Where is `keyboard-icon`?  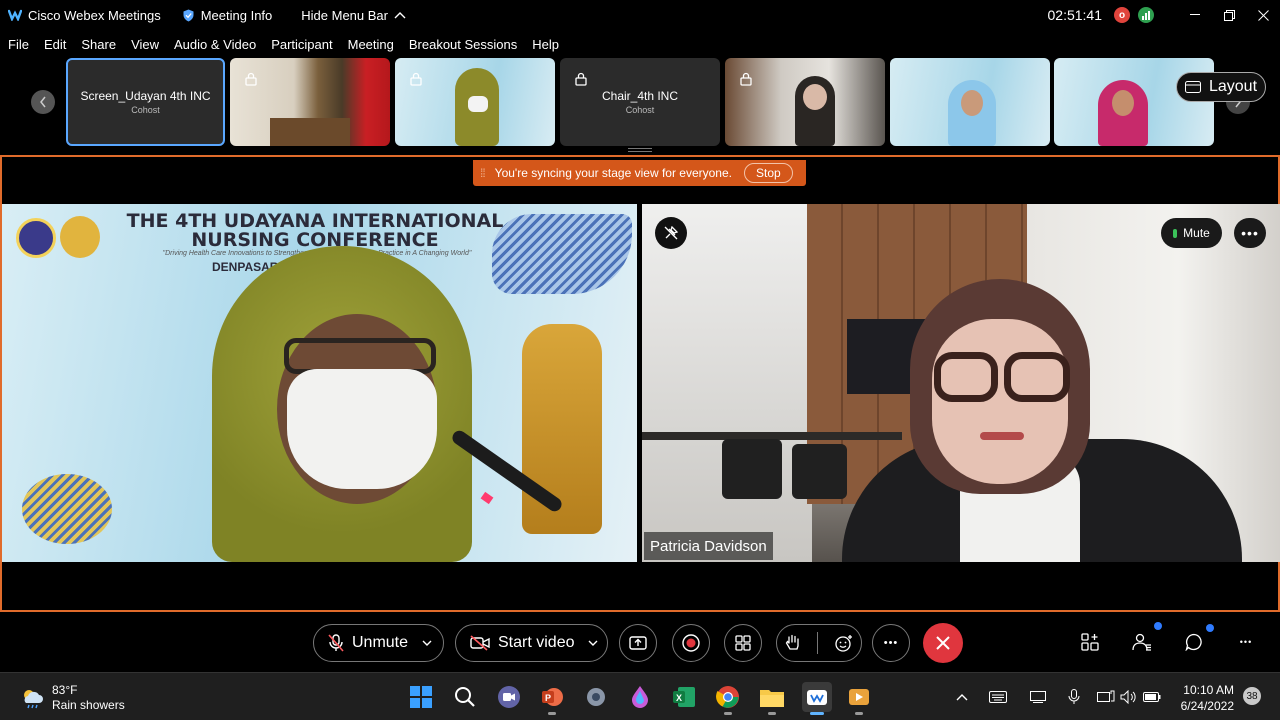
keyboard-icon is located at coordinates (998, 697).